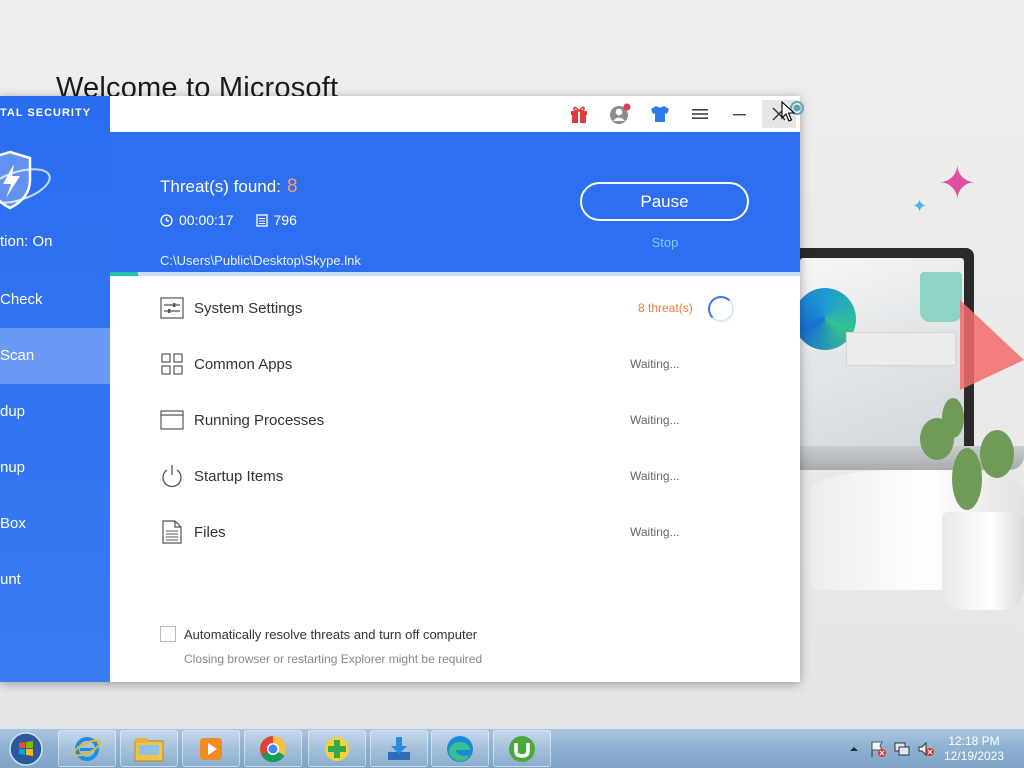 The width and height of the screenshot is (1024, 768). Describe the element at coordinates (665, 308) in the screenshot. I see `scan-item-status: 8 threat(s)` at that location.